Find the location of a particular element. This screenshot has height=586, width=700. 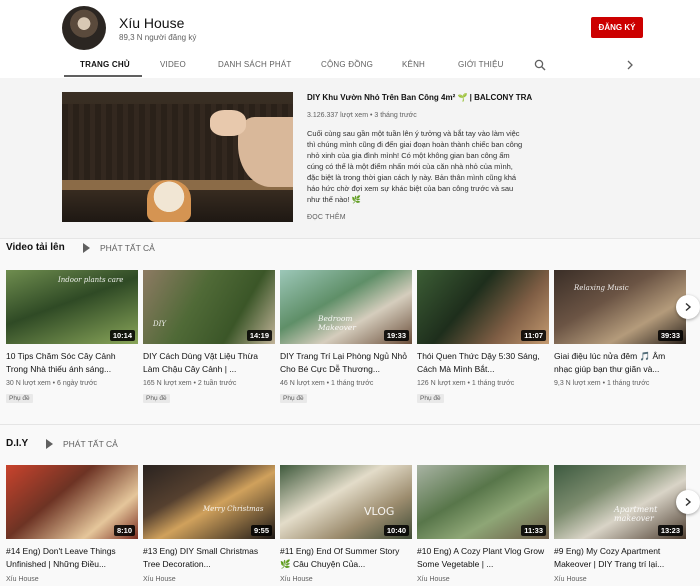

video-thumbnail: VLOG 10:40 is located at coordinates (346, 502).